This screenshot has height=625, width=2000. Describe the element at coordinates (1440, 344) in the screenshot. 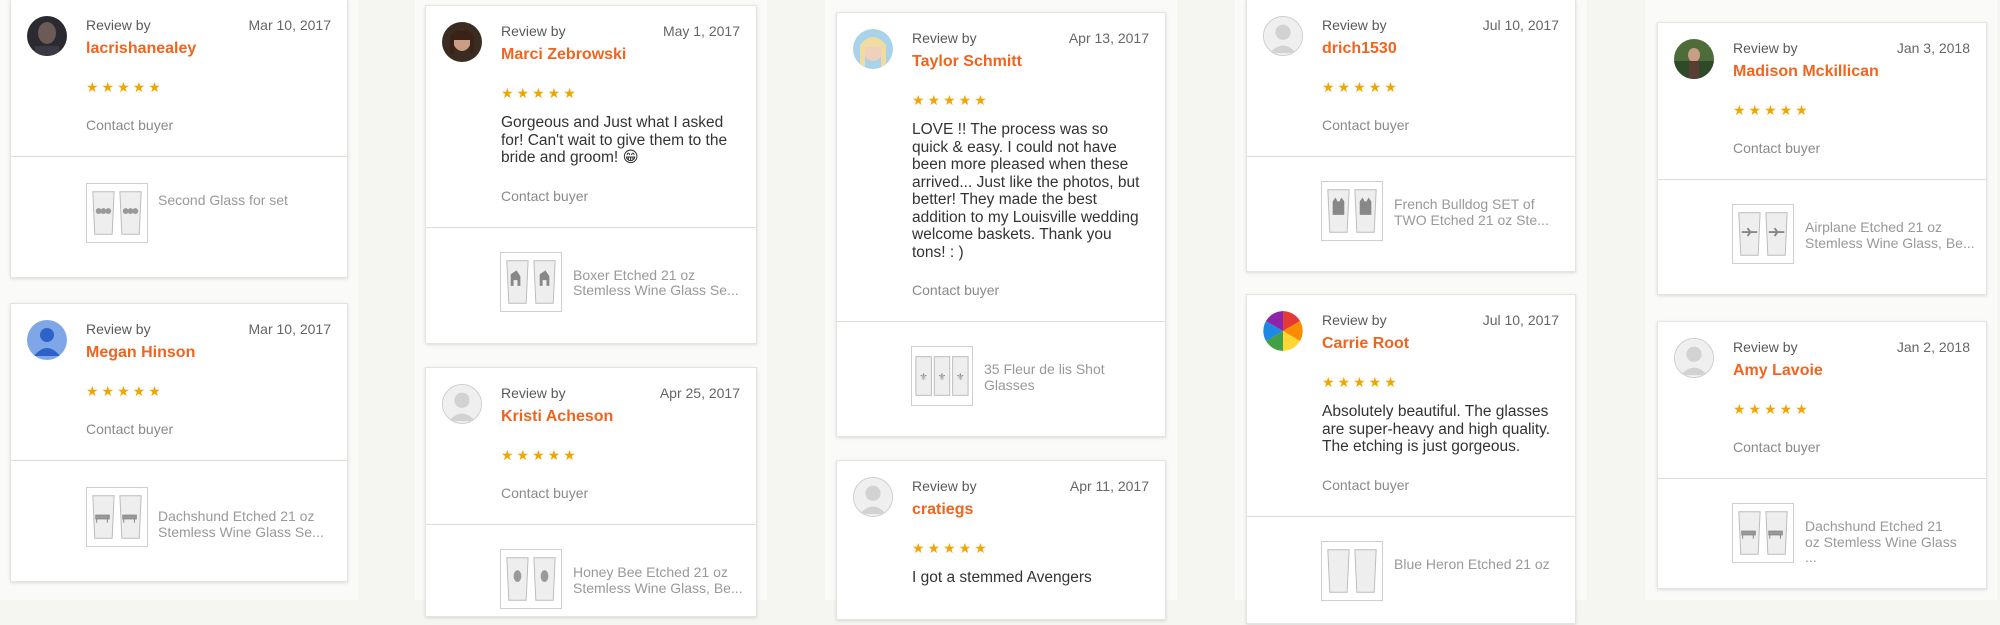

I see `reviewer-name: Carrie Root` at that location.